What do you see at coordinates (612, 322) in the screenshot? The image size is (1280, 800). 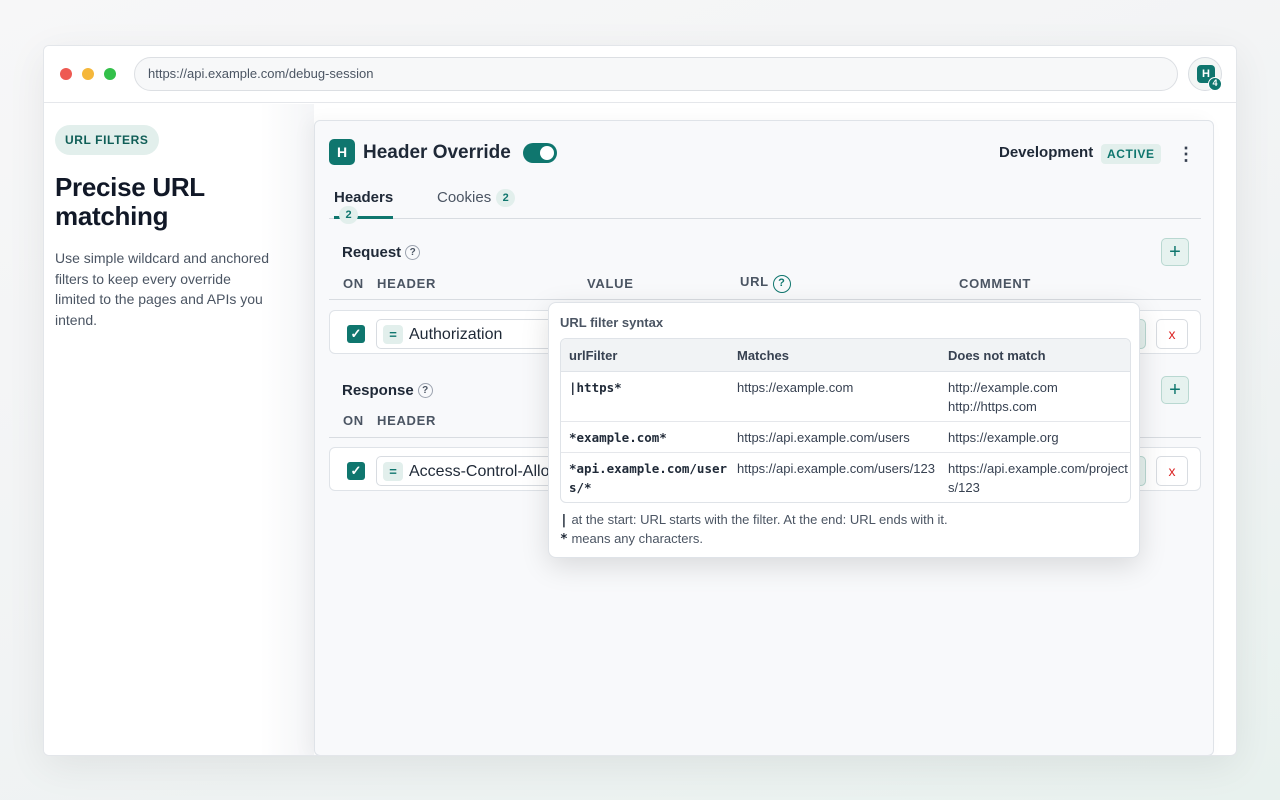 I see `popover-title: URL filter syntax` at bounding box center [612, 322].